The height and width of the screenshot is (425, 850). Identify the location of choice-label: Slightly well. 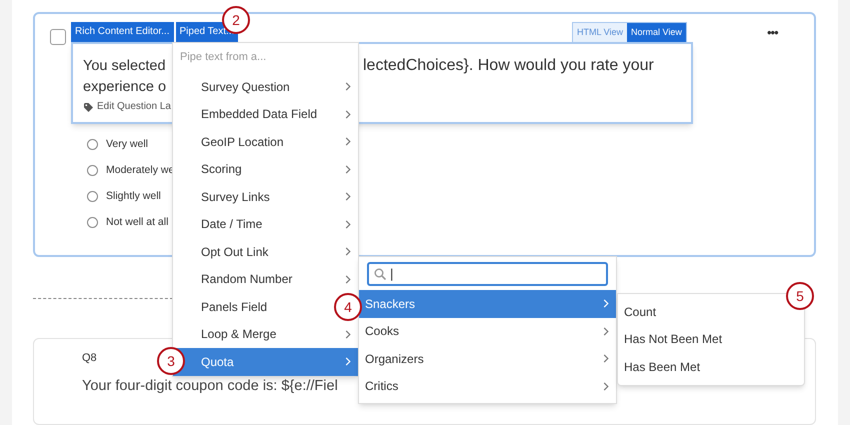
(133, 196).